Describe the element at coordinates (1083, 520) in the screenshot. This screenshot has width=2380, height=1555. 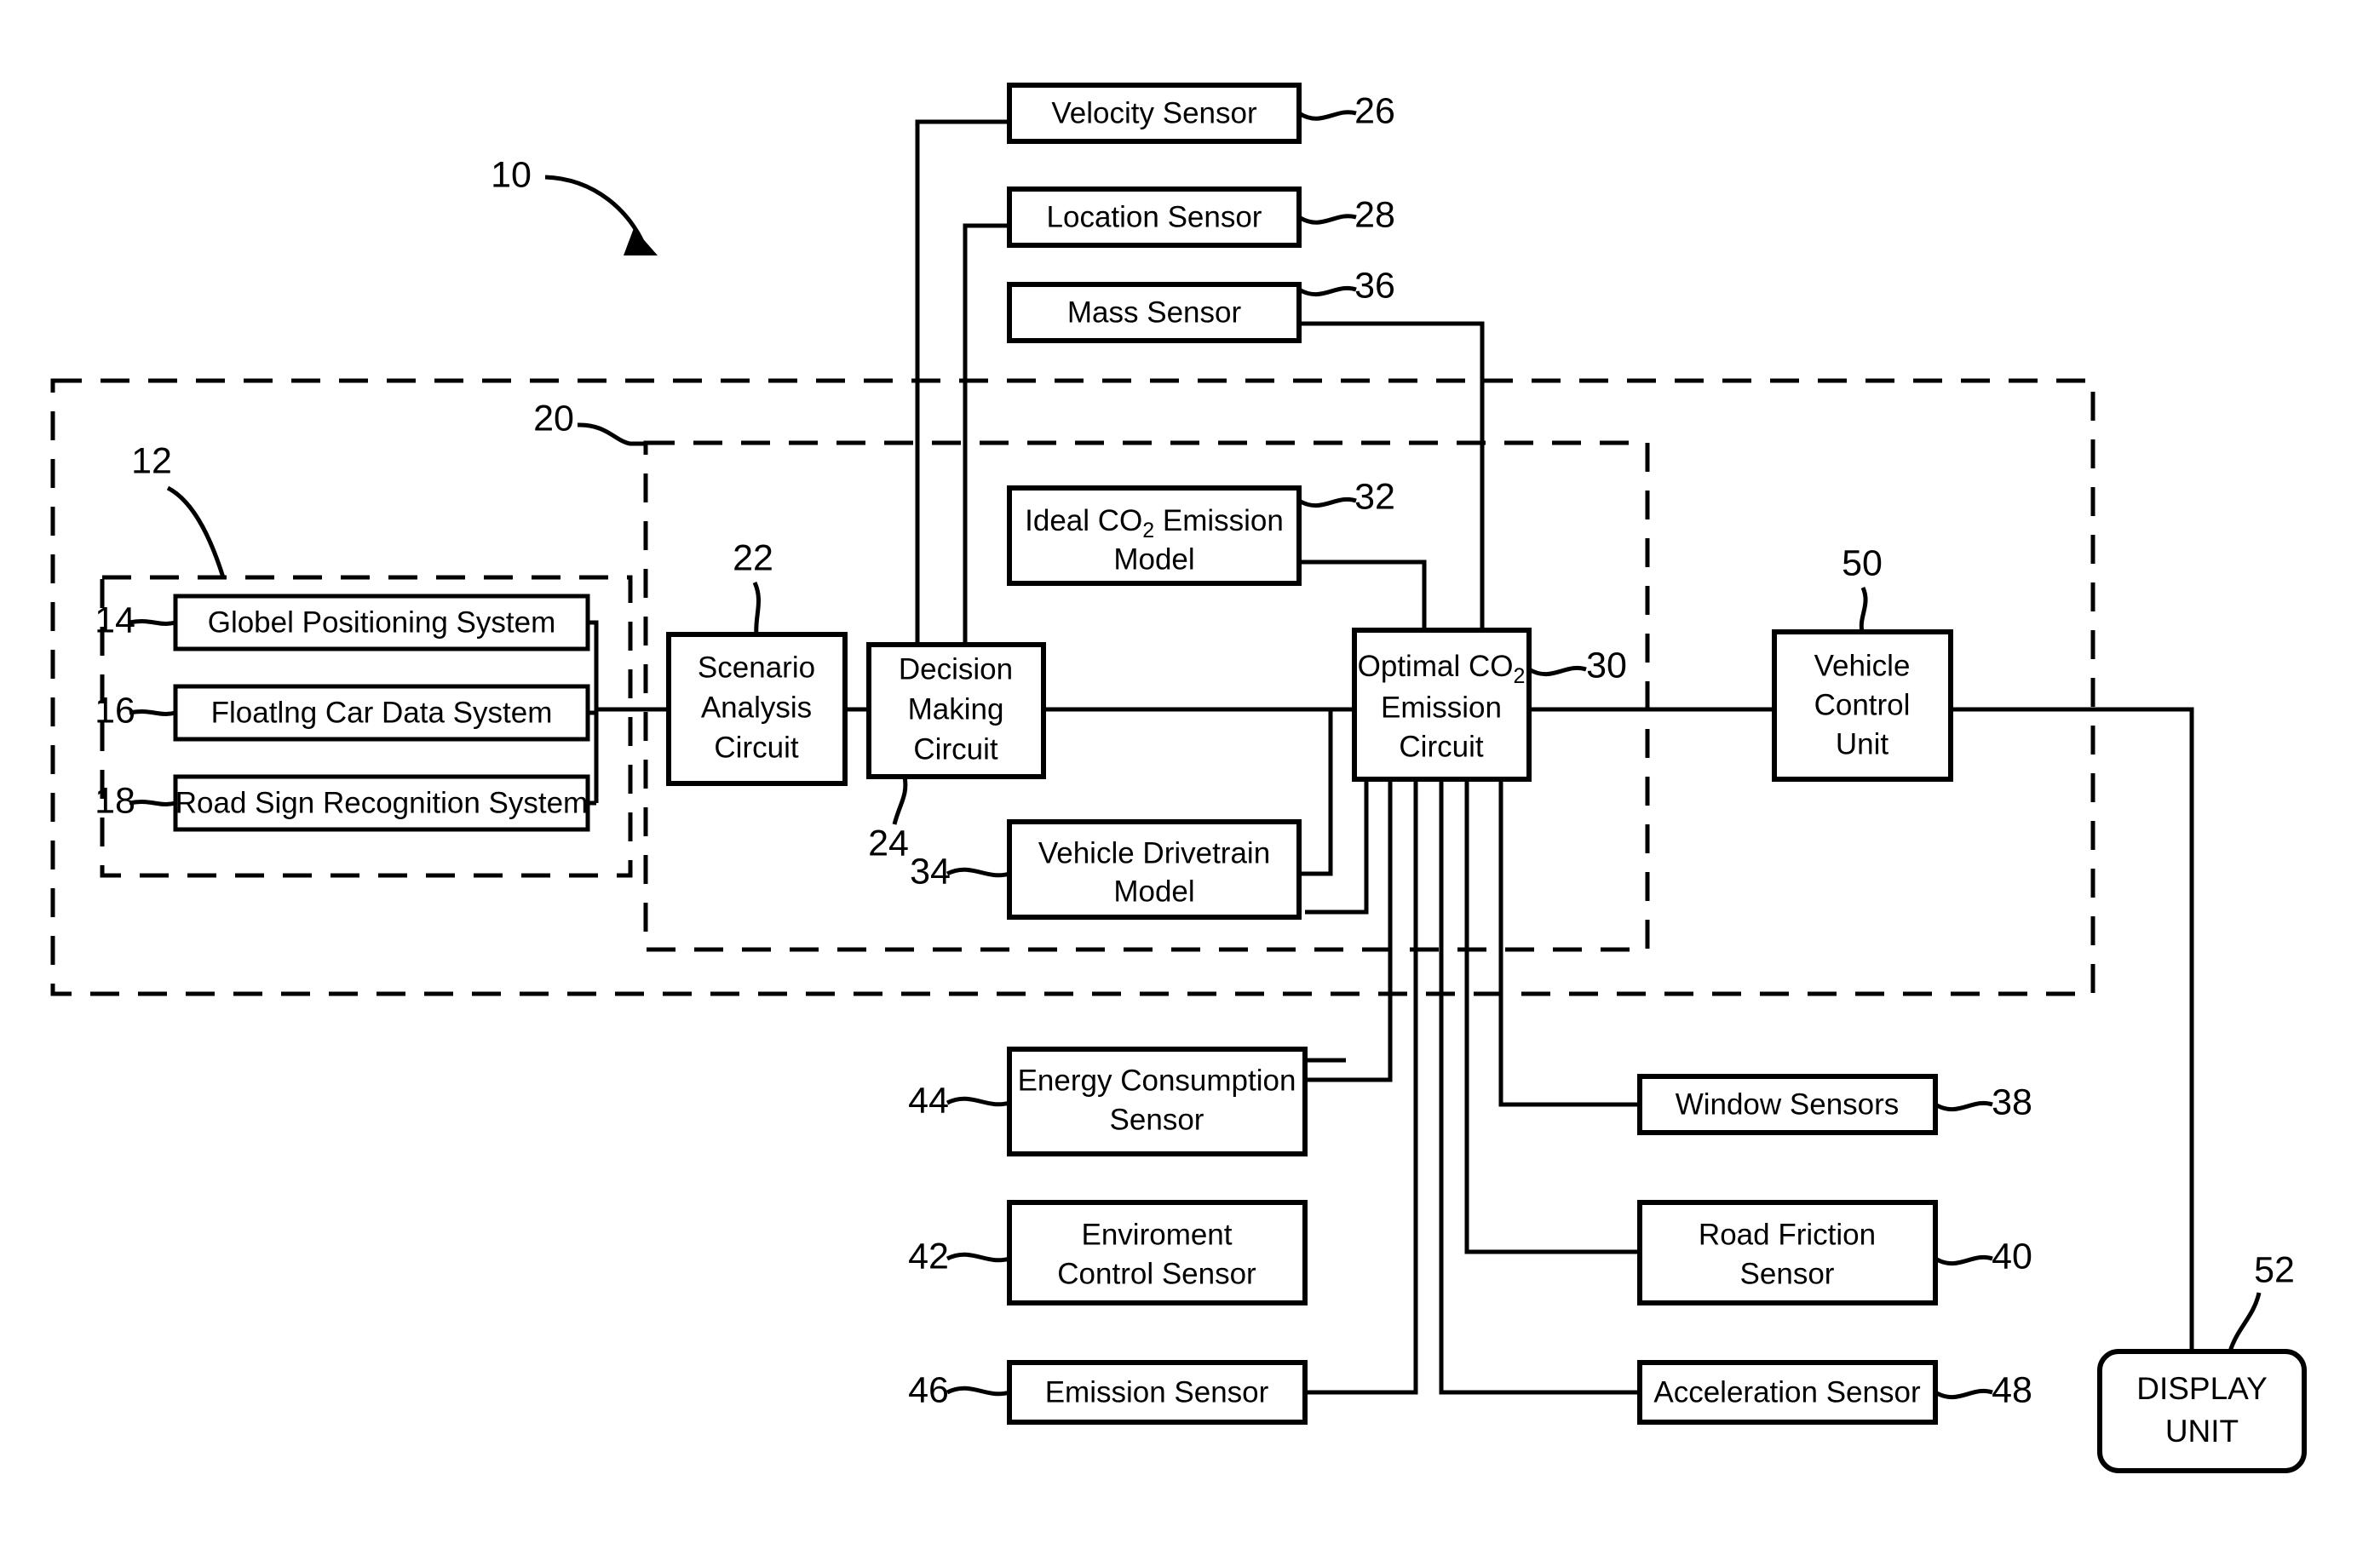
I see `label-ideal-model-l1a: Ideal CO` at that location.